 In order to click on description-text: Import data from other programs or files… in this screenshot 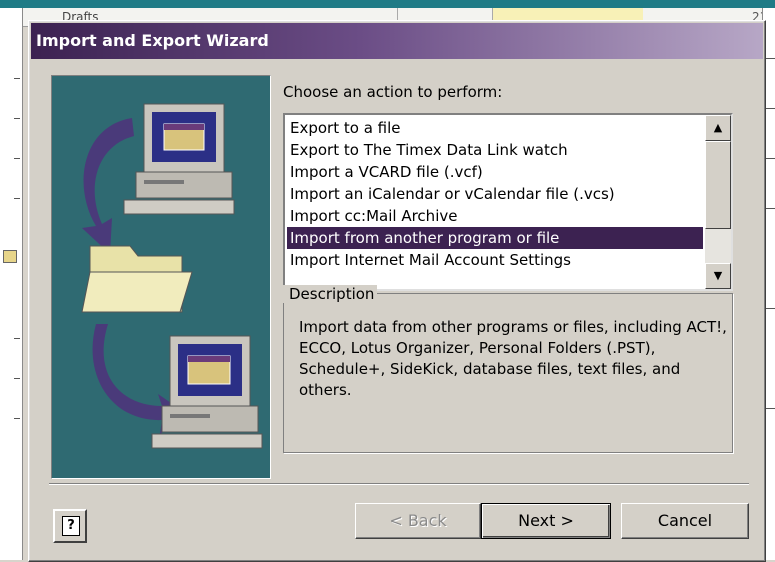, I will do `click(513, 358)`.